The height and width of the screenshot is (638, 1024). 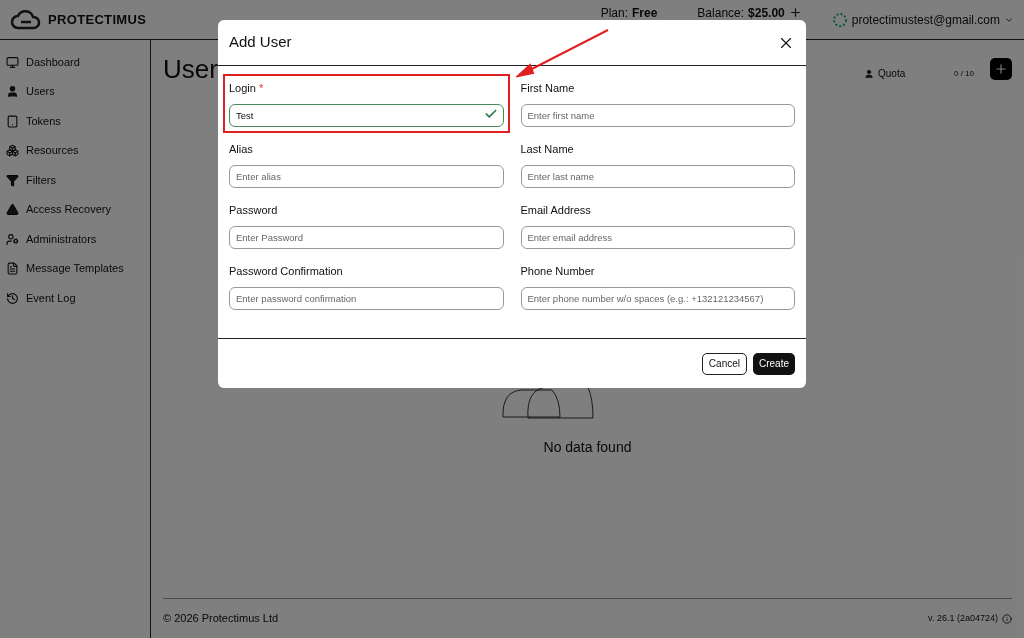 What do you see at coordinates (75, 150) in the screenshot?
I see `sidebar-item: Resources` at bounding box center [75, 150].